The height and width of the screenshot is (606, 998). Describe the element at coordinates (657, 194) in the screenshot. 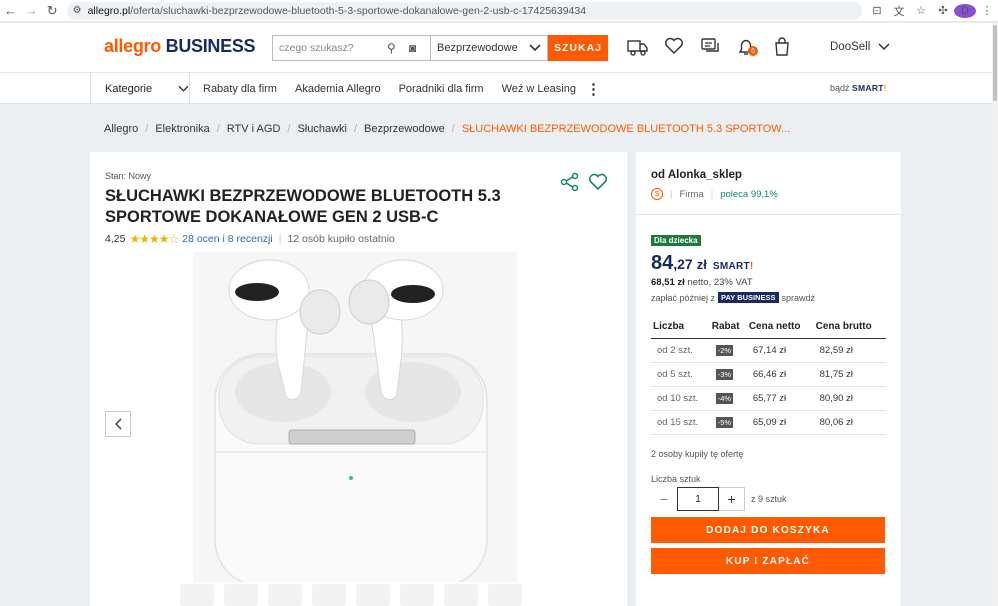

I see `company-icon: $` at that location.